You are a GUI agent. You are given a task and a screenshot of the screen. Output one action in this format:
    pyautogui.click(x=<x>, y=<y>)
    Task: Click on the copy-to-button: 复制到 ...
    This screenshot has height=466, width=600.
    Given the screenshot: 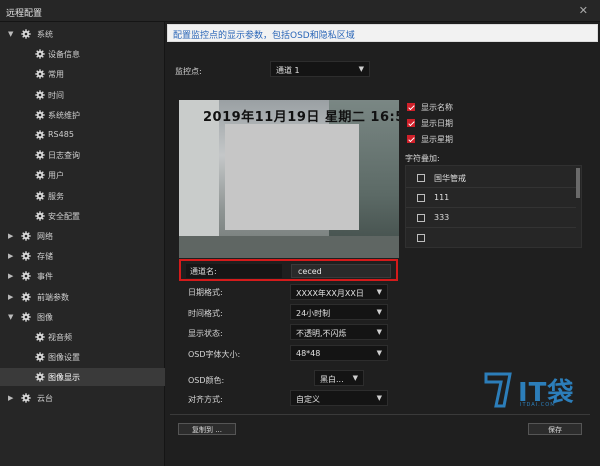 What is the action you would take?
    pyautogui.click(x=207, y=429)
    